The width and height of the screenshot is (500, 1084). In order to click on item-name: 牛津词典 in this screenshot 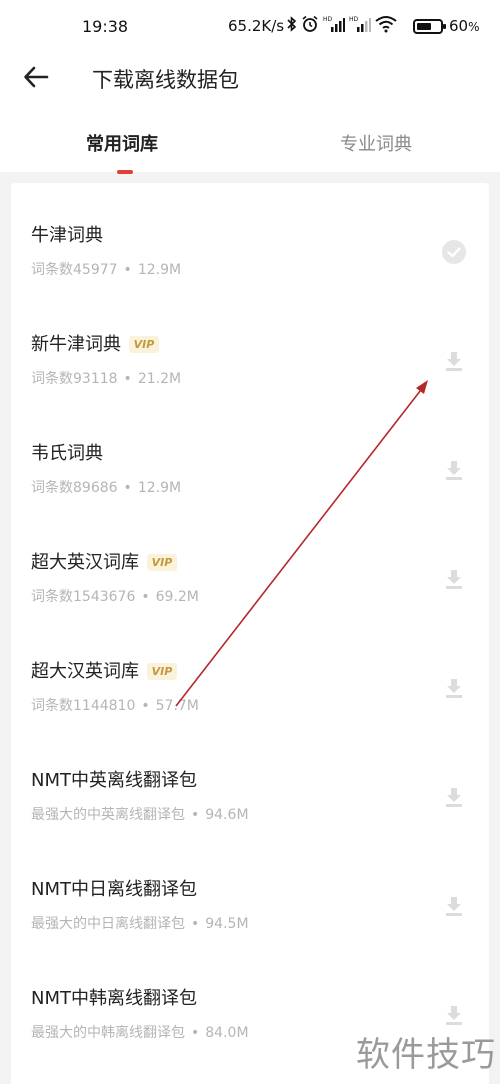, I will do `click(67, 235)`.